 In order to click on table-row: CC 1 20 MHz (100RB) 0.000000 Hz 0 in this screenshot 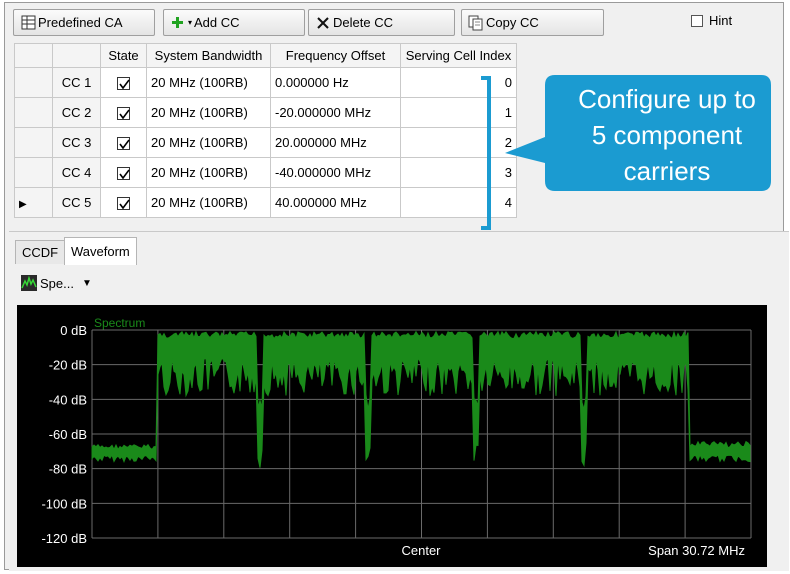, I will do `click(265, 82)`.